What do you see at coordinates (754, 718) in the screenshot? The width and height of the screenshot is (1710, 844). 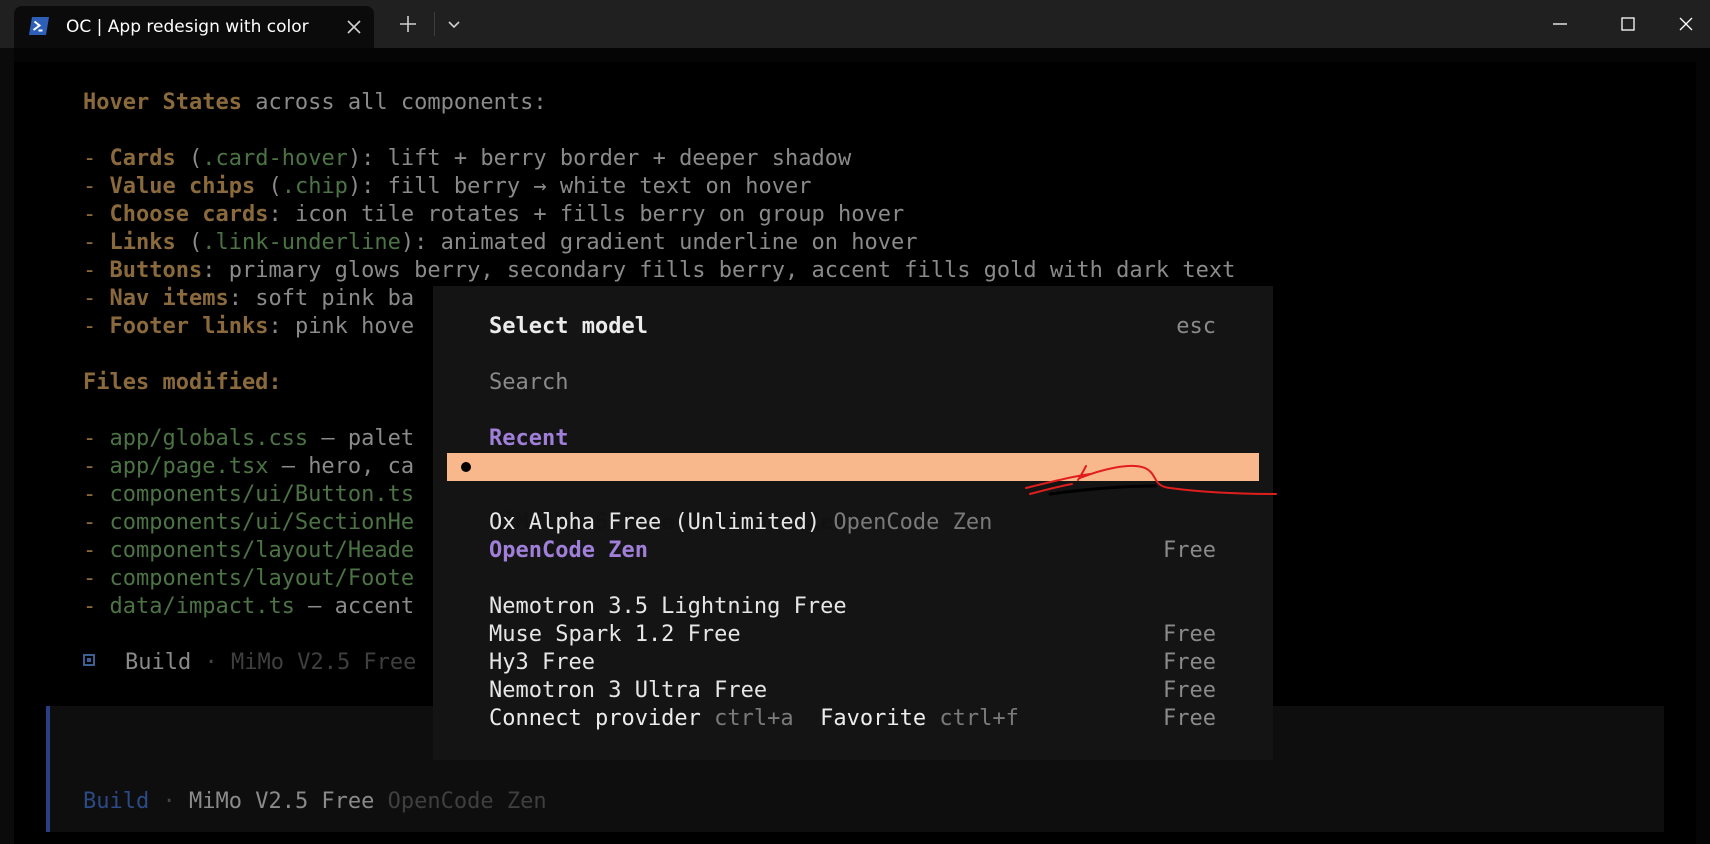 I see `dialog-footer: Connect provider ctrl+a Favorite ctrl+f` at bounding box center [754, 718].